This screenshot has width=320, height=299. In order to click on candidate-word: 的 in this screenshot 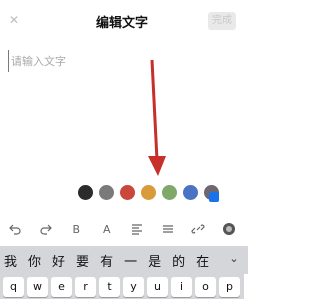, I will do `click(178, 260)`.